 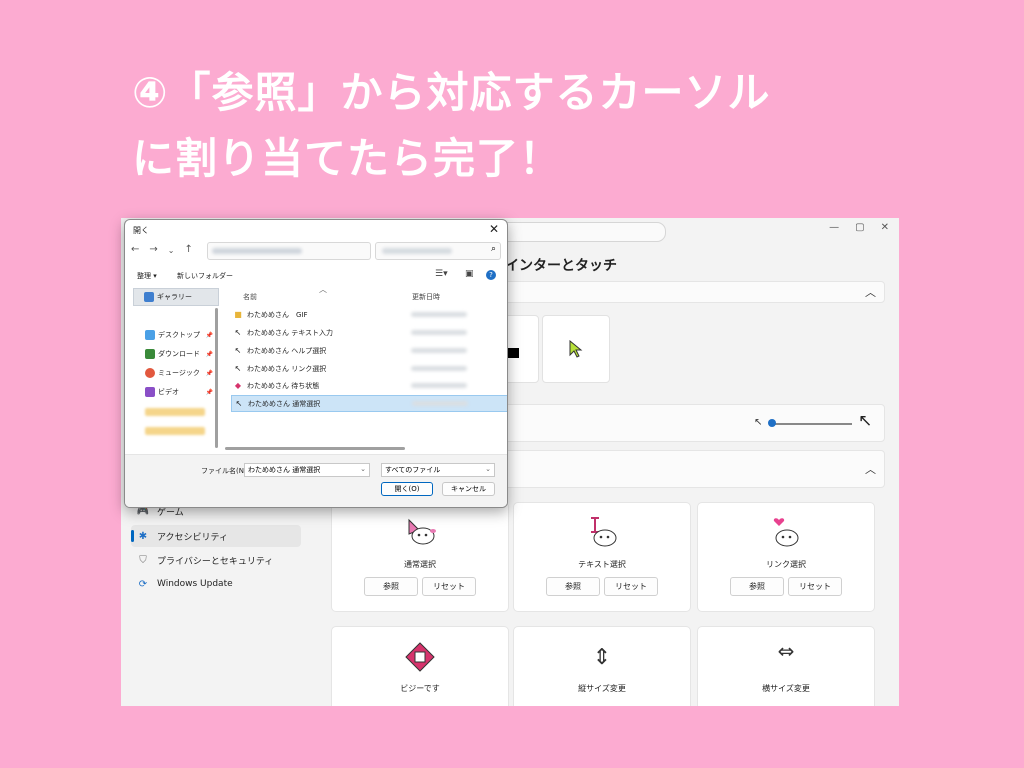 What do you see at coordinates (441, 274) in the screenshot?
I see `view-options-icon: ☰▾` at bounding box center [441, 274].